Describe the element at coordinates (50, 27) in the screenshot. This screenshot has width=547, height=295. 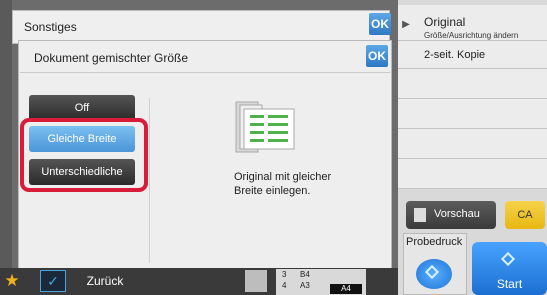
I see `page-title: Sonstiges` at that location.